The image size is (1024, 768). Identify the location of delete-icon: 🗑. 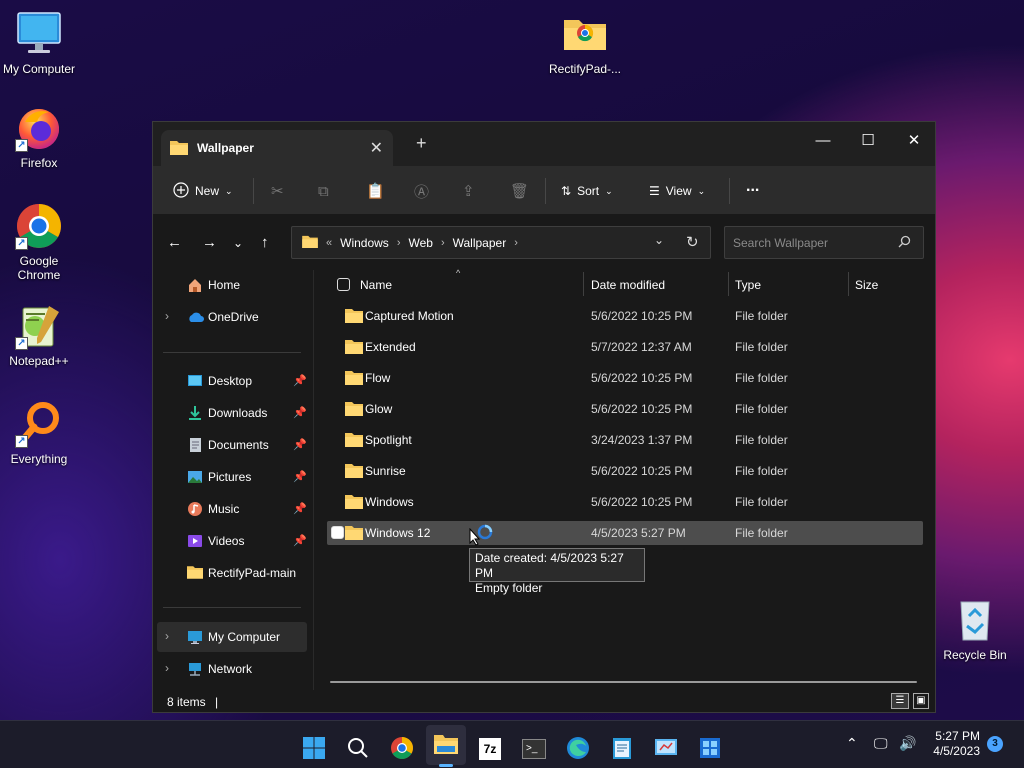
(519, 191).